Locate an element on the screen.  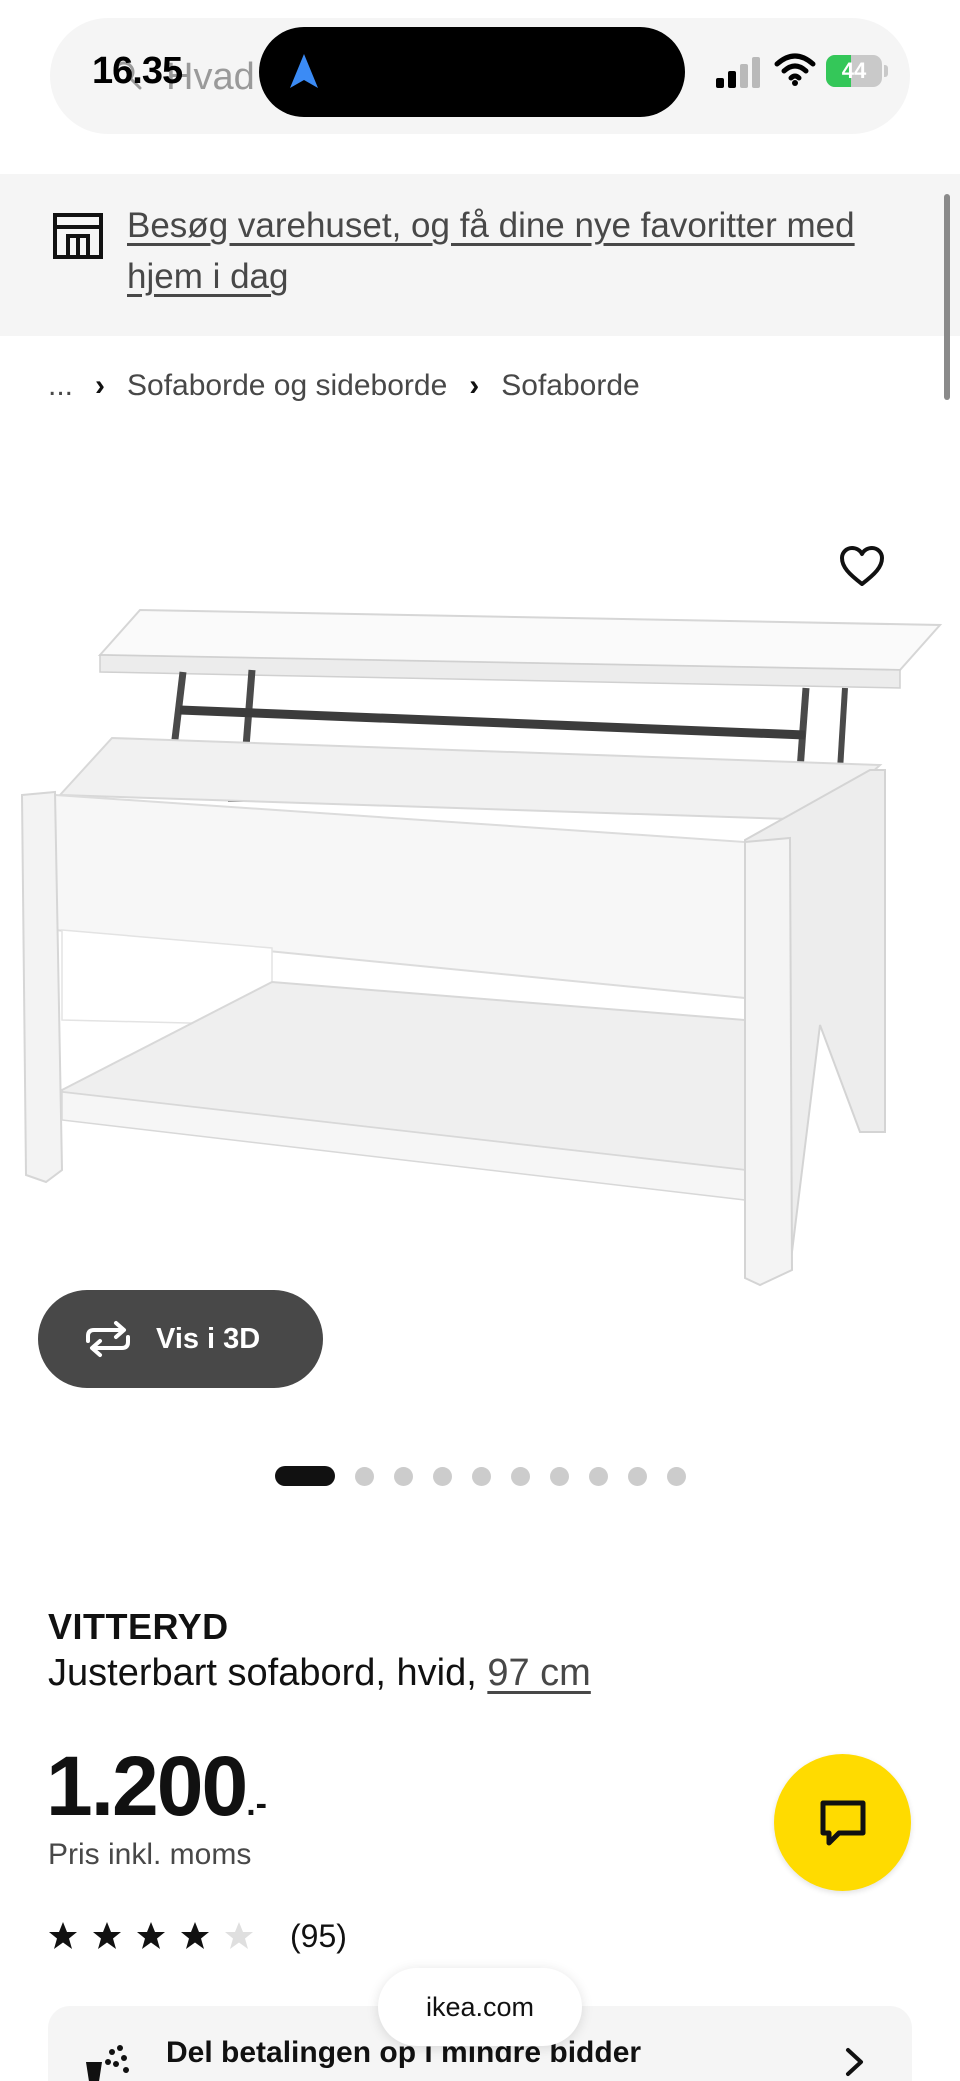
product-price: 1.200.- is located at coordinates (156, 1786).